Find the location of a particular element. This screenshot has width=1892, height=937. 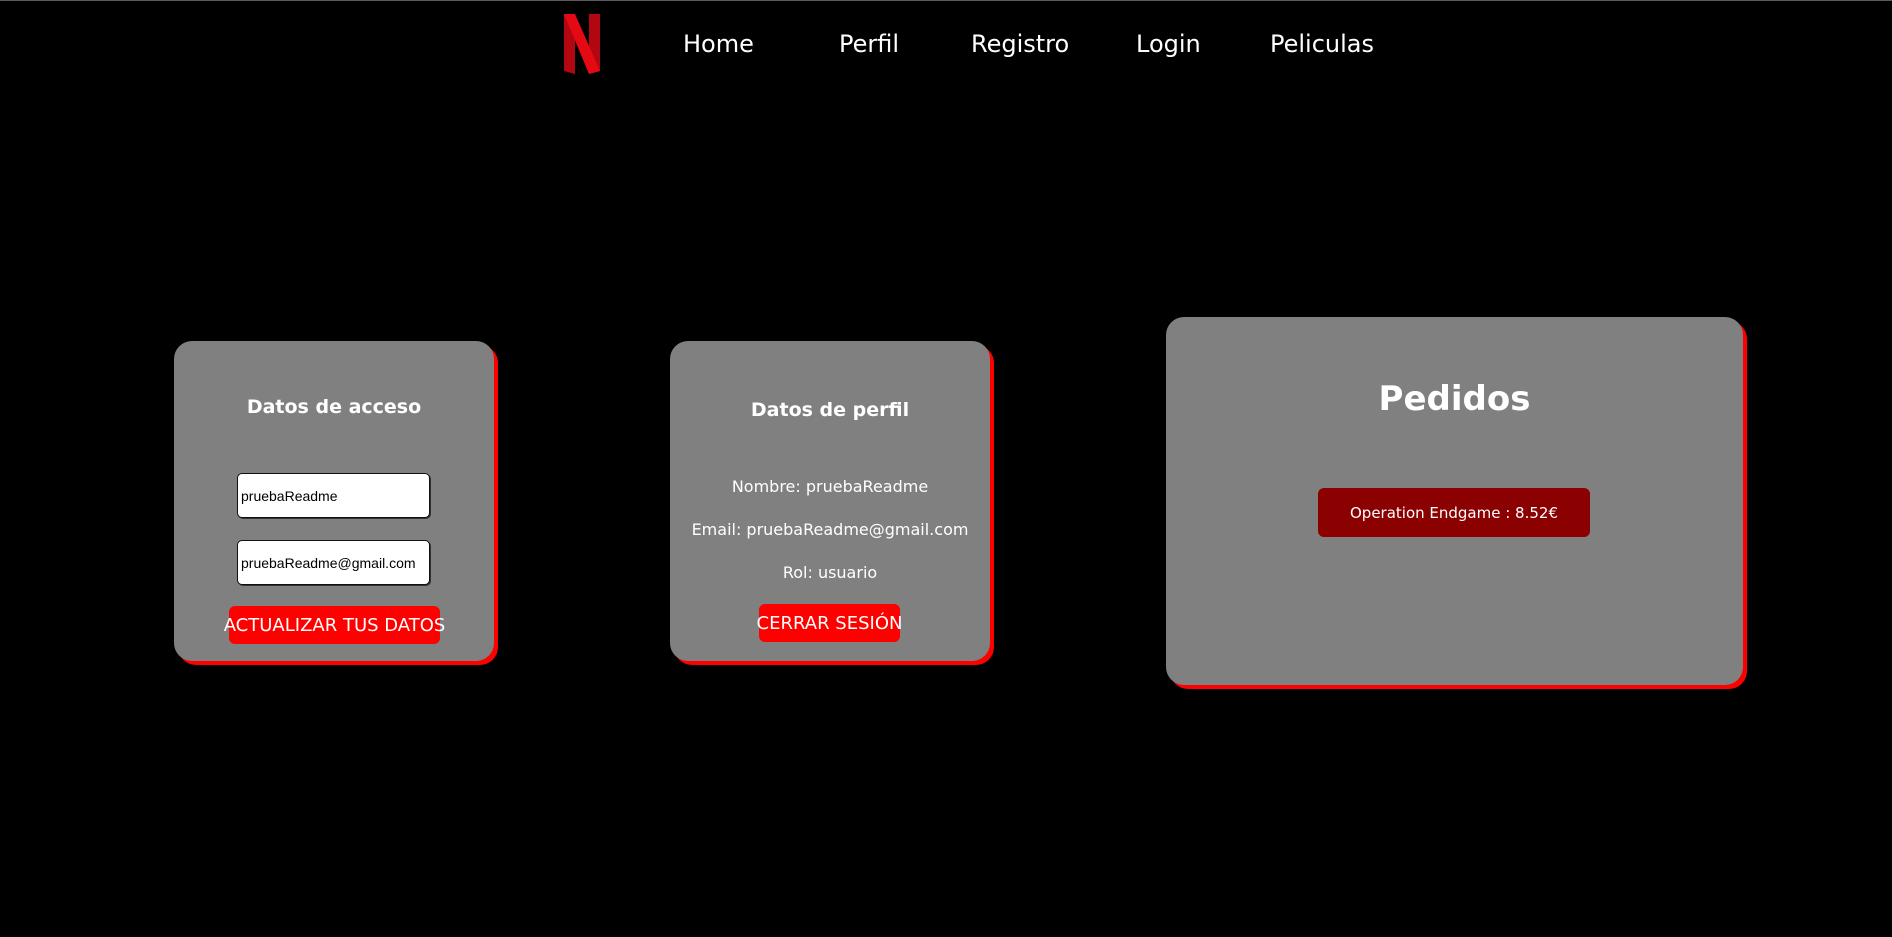

orders-card: Pedidos Operation Endgame : 8.52€ is located at coordinates (1454, 501).